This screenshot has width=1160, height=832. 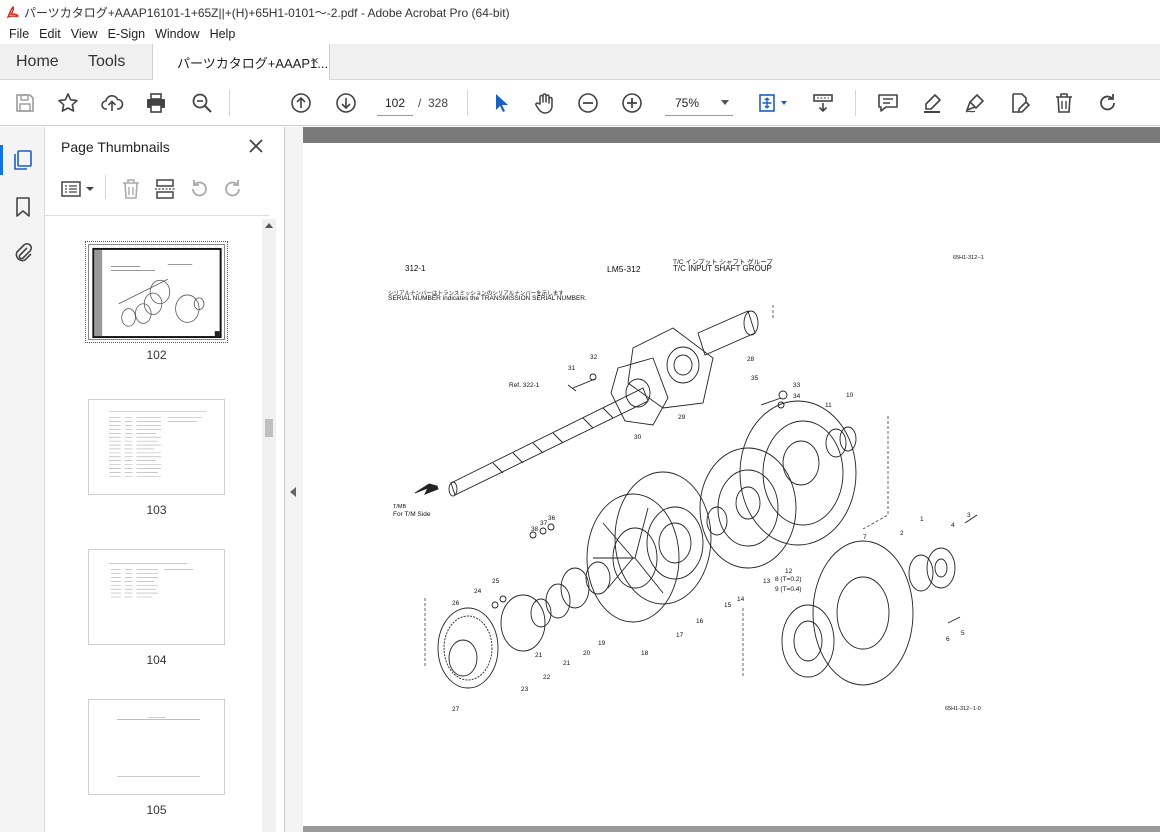 What do you see at coordinates (1020, 103) in the screenshot?
I see `edit-document-icon` at bounding box center [1020, 103].